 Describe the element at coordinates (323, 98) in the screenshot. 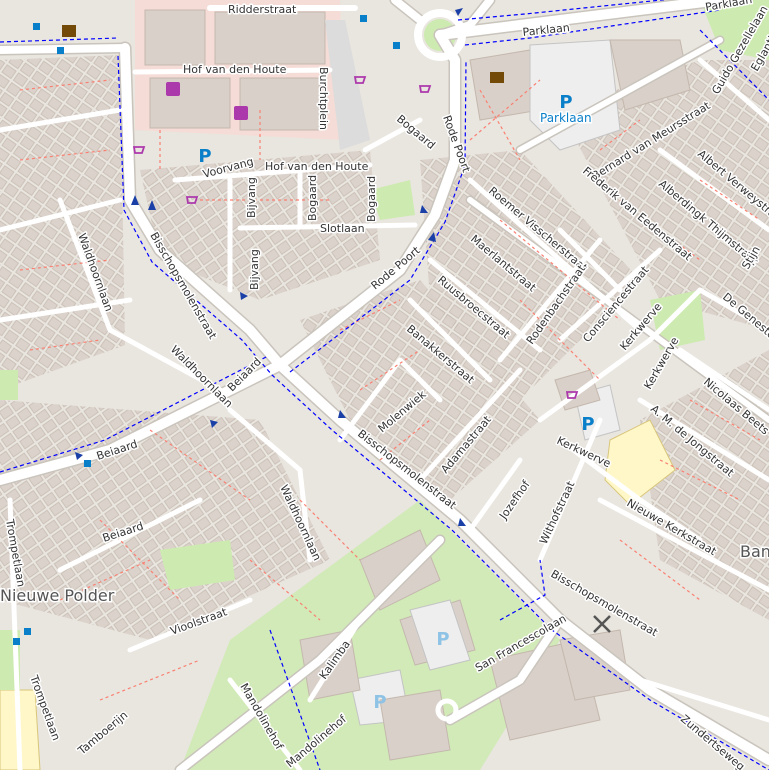

I see `street-label: Burchtplein` at that location.